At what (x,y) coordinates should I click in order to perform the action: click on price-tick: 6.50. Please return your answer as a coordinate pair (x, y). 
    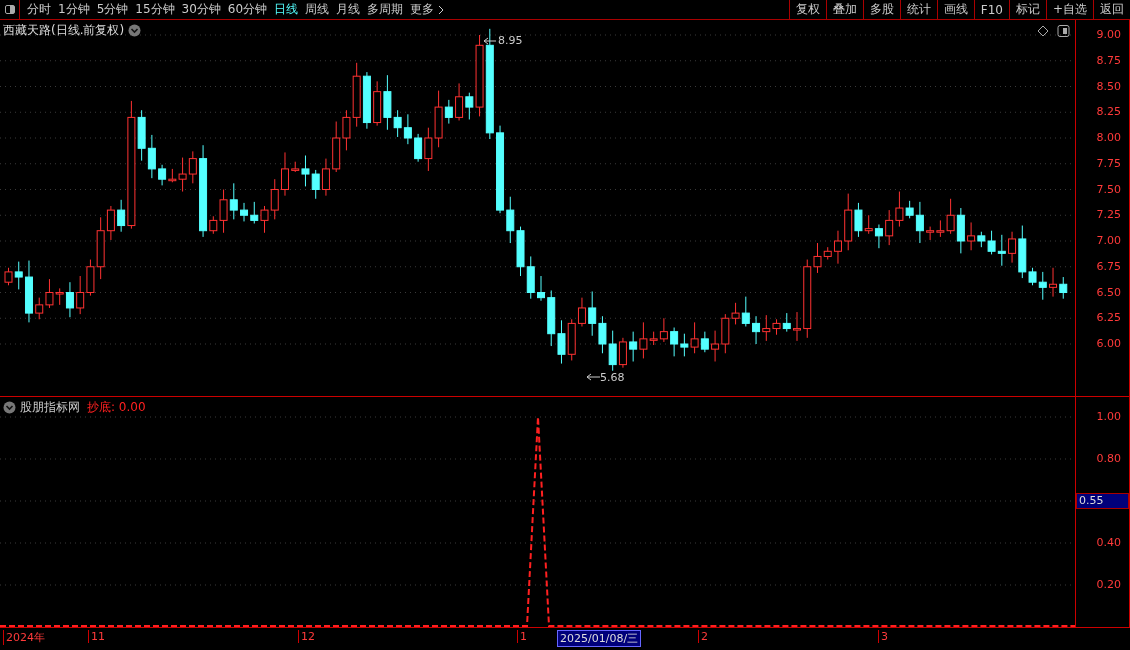
    Looking at the image, I should click on (1108, 292).